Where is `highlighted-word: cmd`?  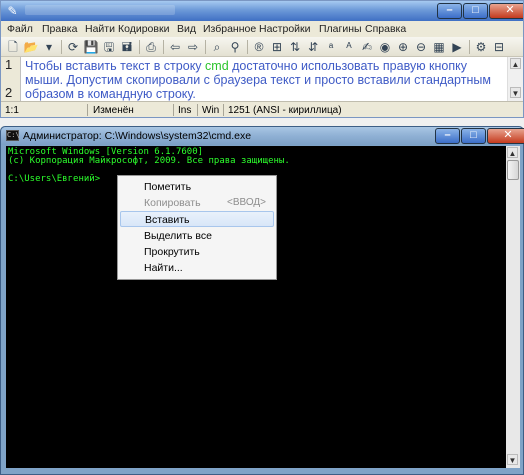
highlighted-word: cmd is located at coordinates (217, 66).